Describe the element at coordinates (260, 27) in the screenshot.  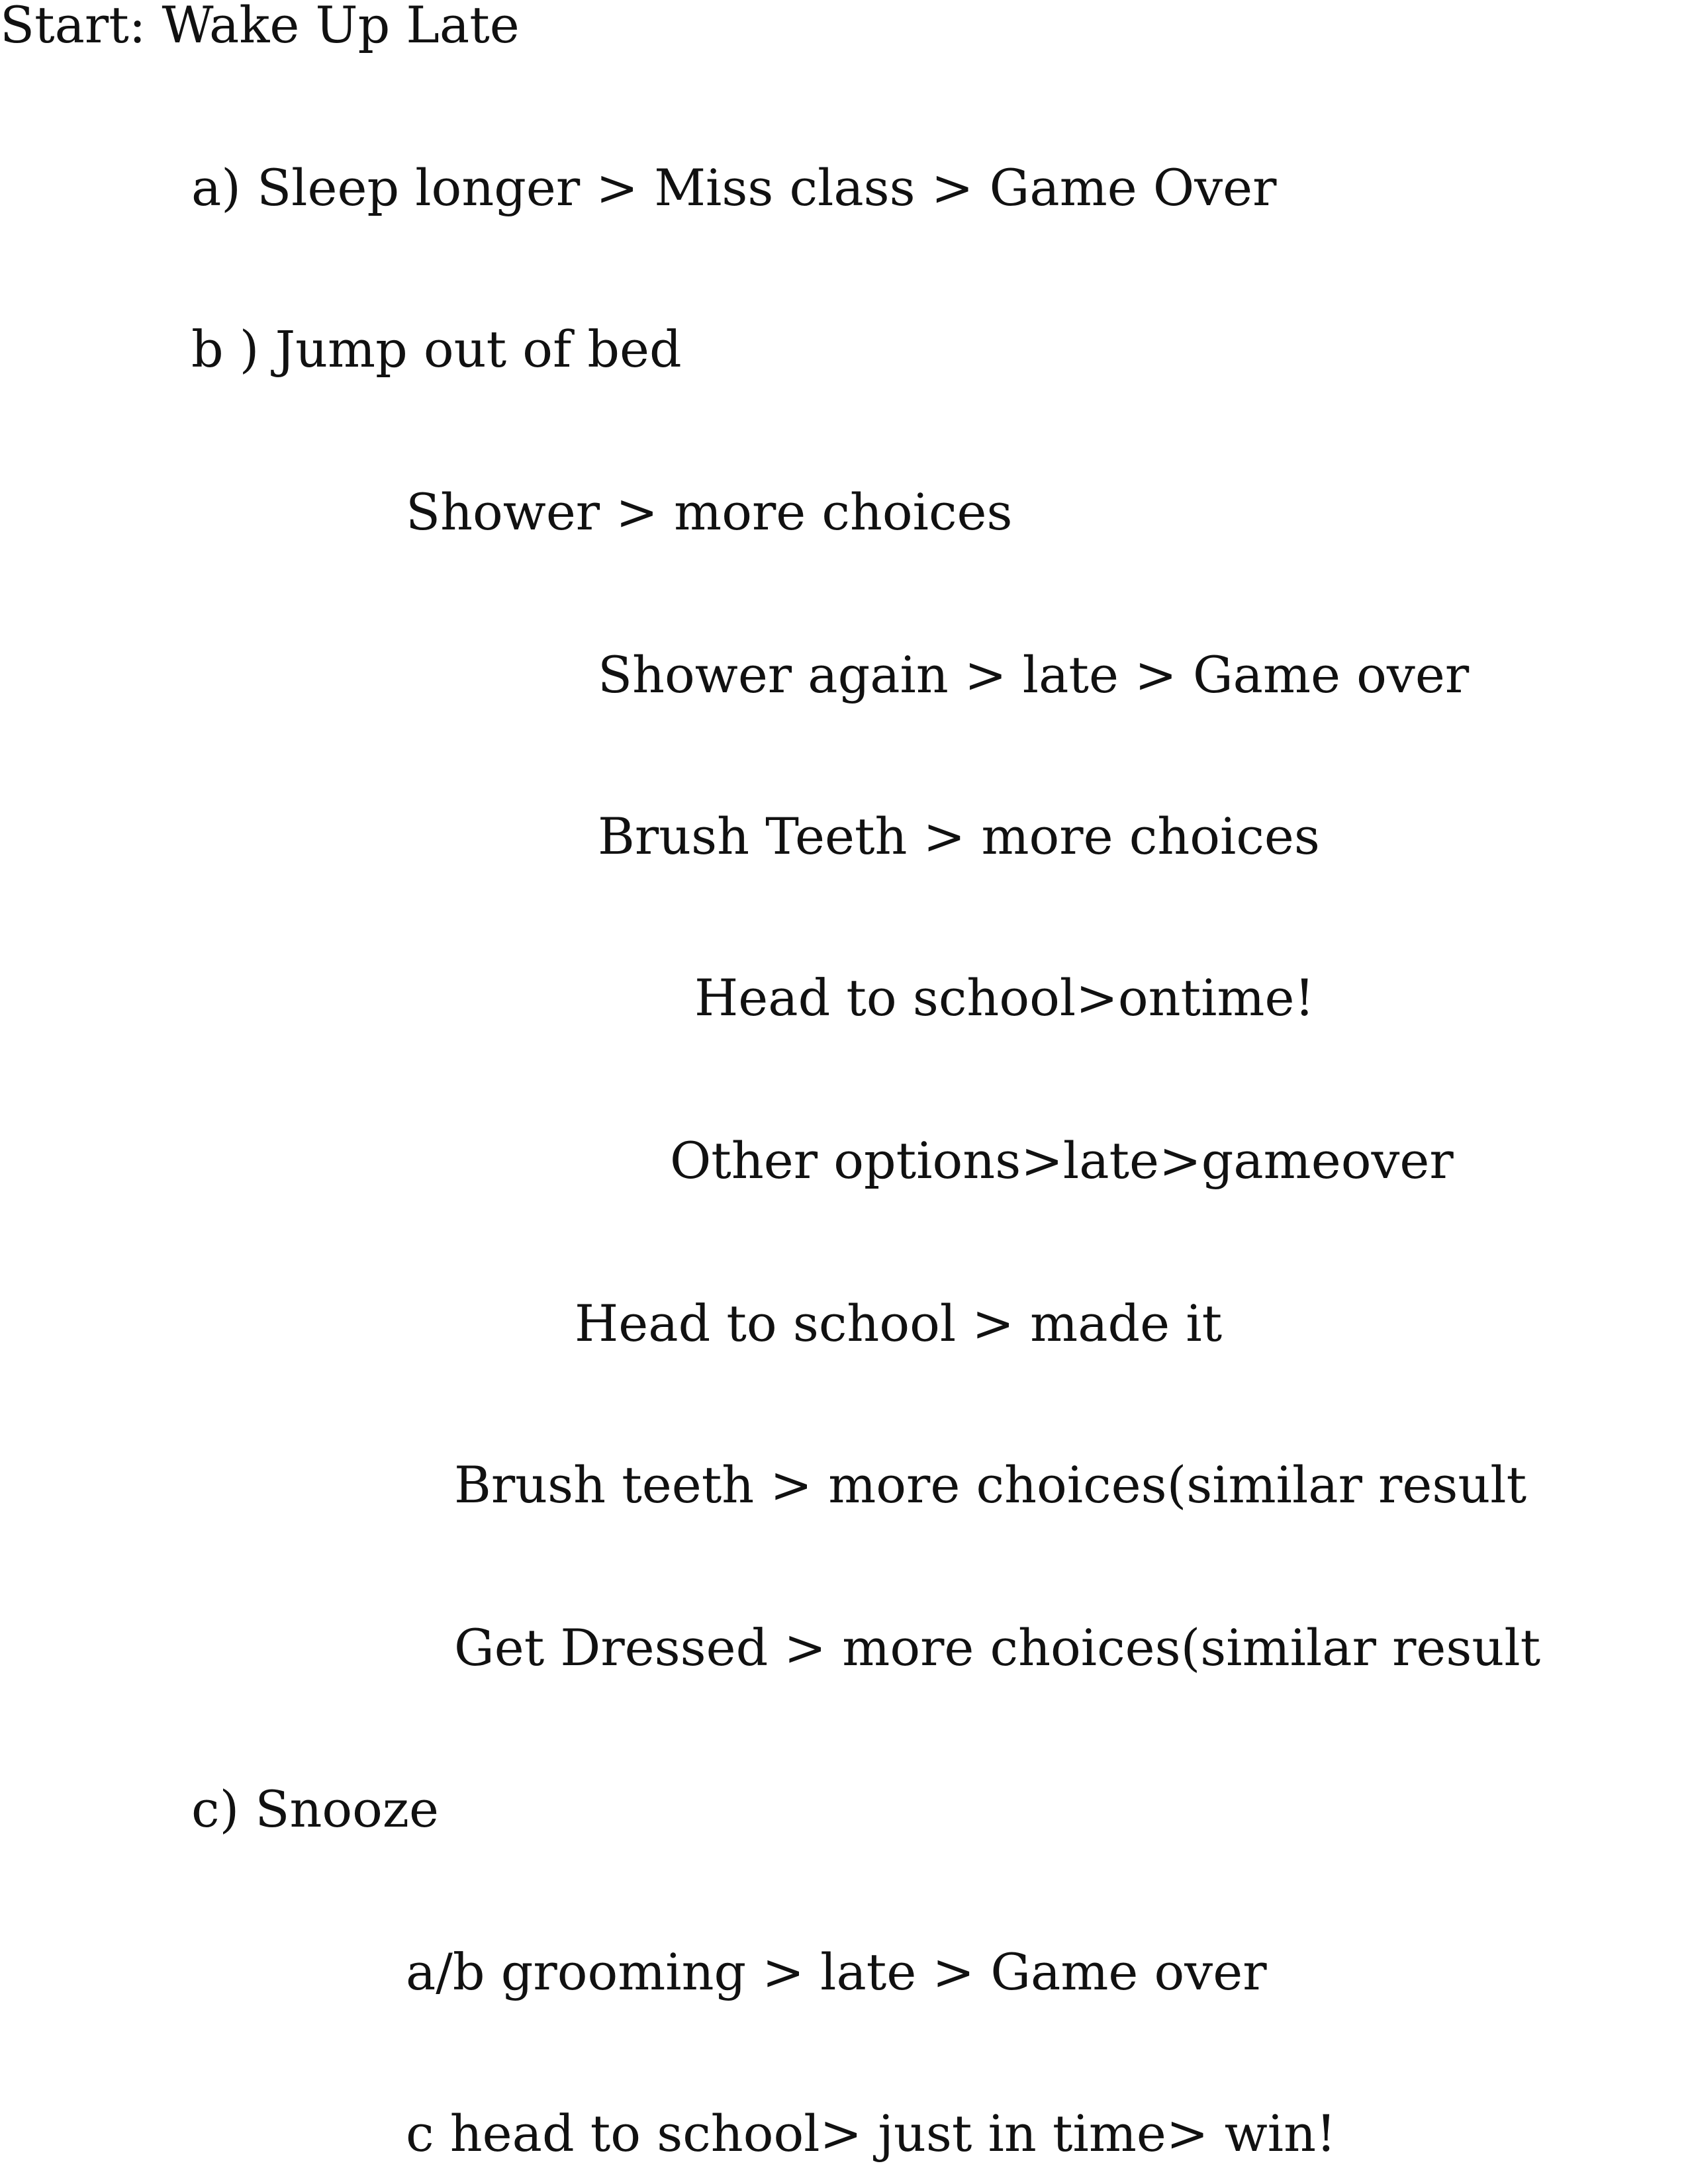
I see `doc-line-start: Start: Wake Up Late` at that location.